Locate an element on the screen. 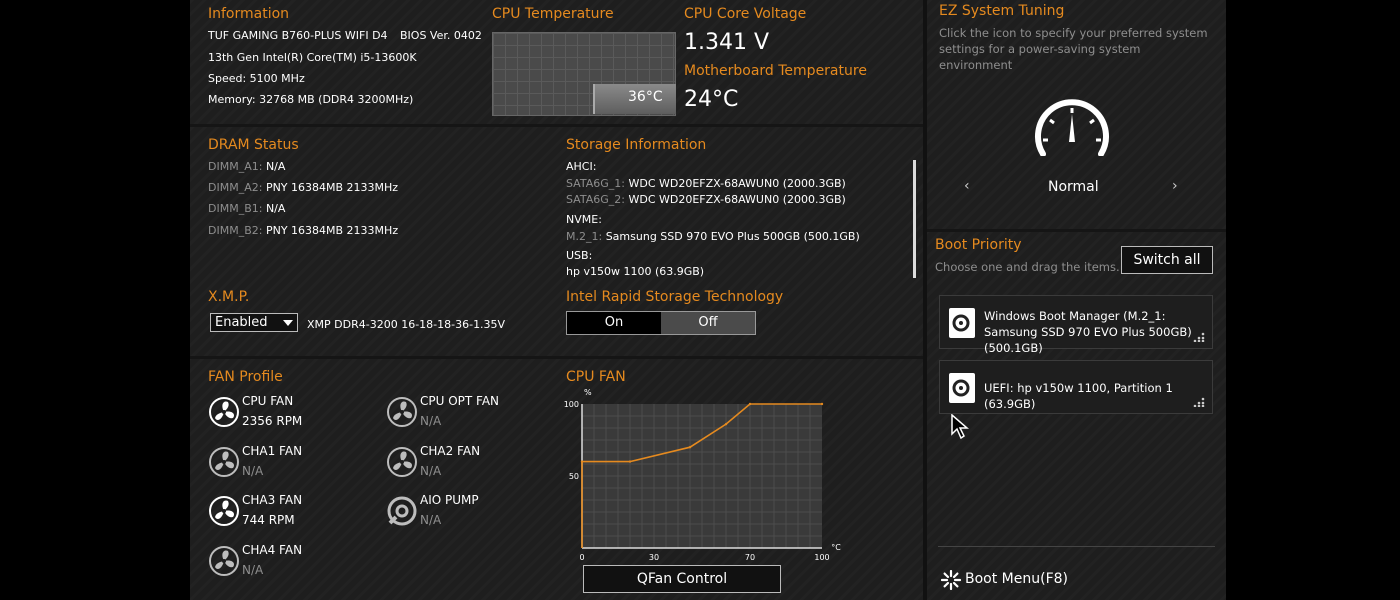 The image size is (1400, 600). dimm-label: DIMM_B1: is located at coordinates (235, 208).